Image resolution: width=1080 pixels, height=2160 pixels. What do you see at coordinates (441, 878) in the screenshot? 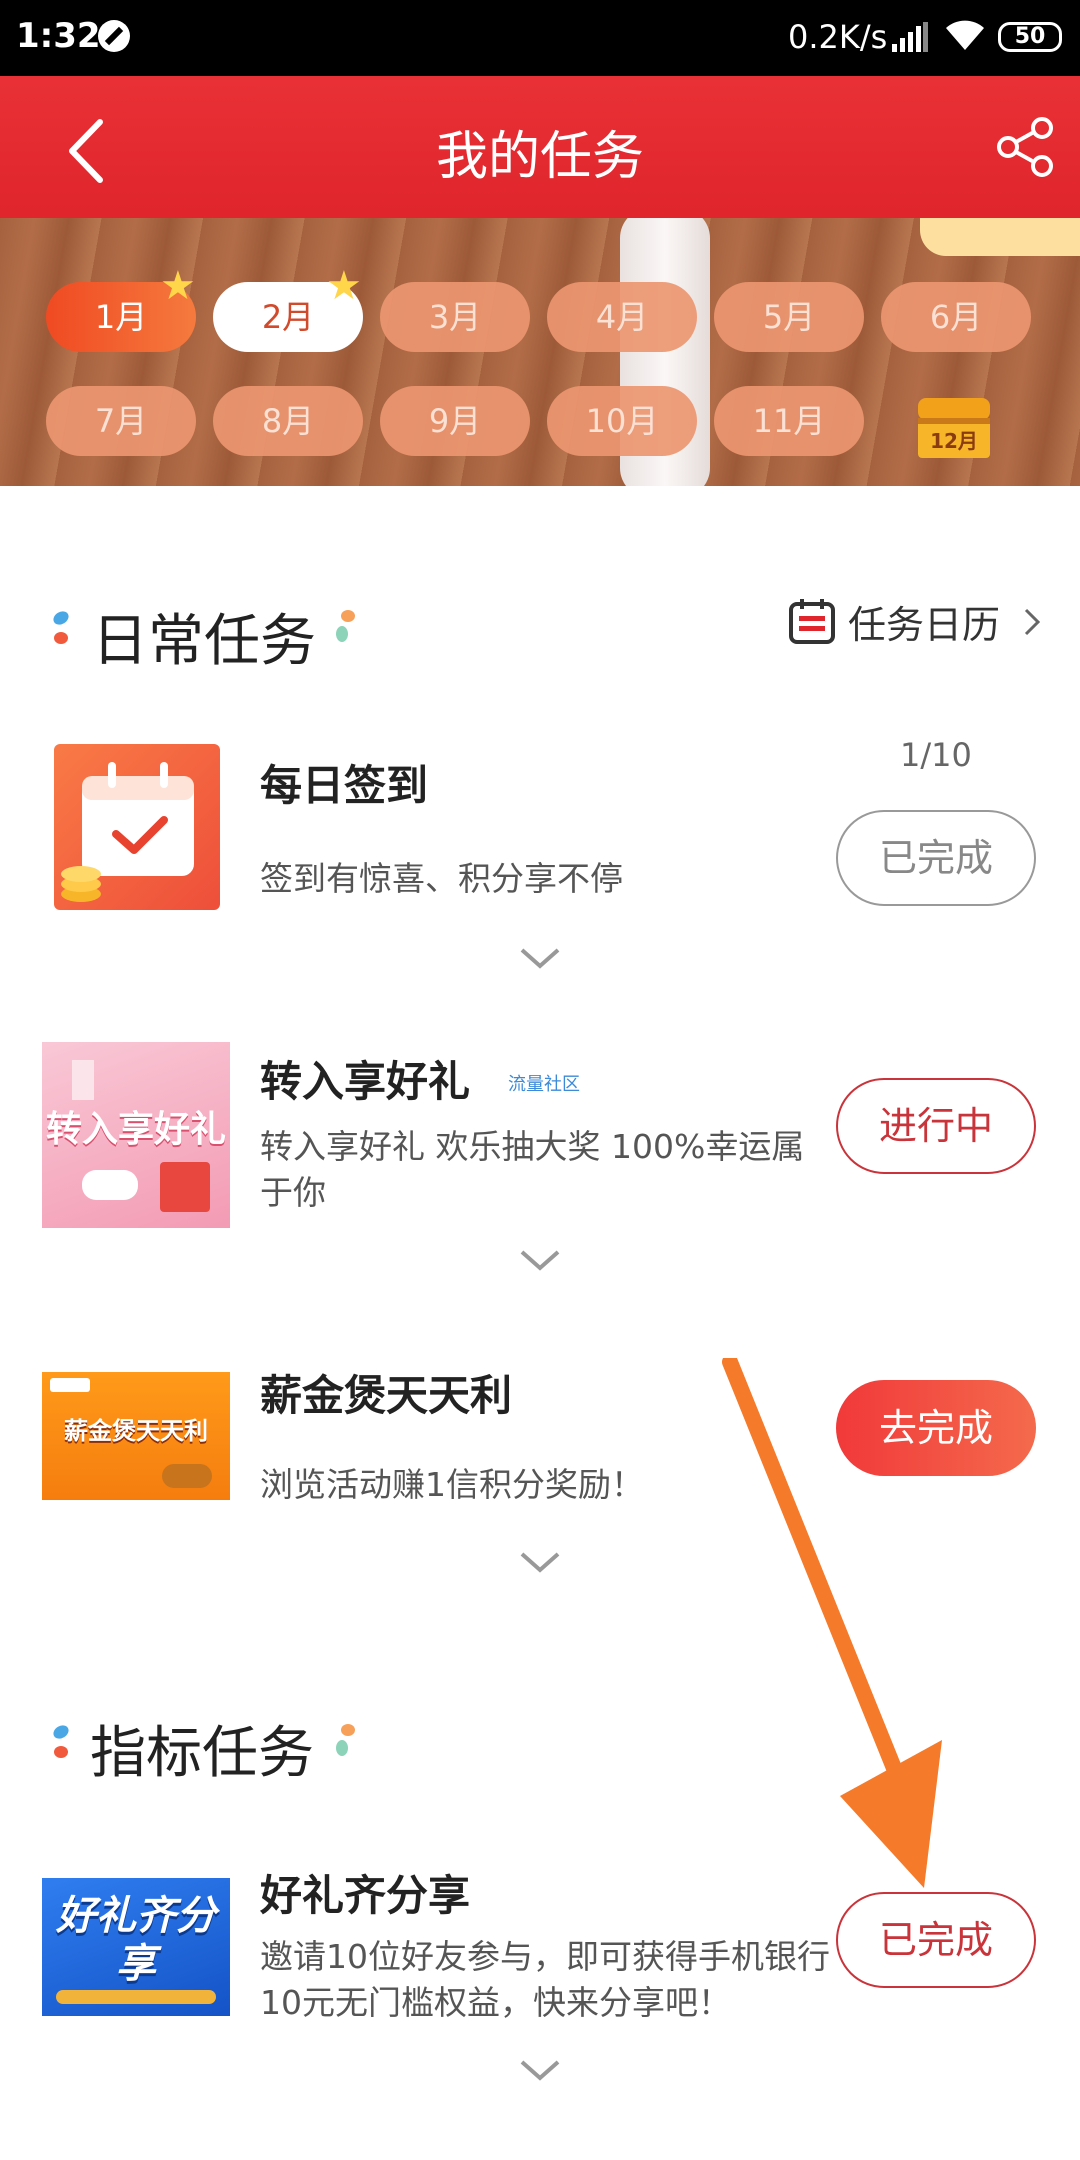
I see `task-desc-checkin: 签到有惊喜、积分享不停` at bounding box center [441, 878].